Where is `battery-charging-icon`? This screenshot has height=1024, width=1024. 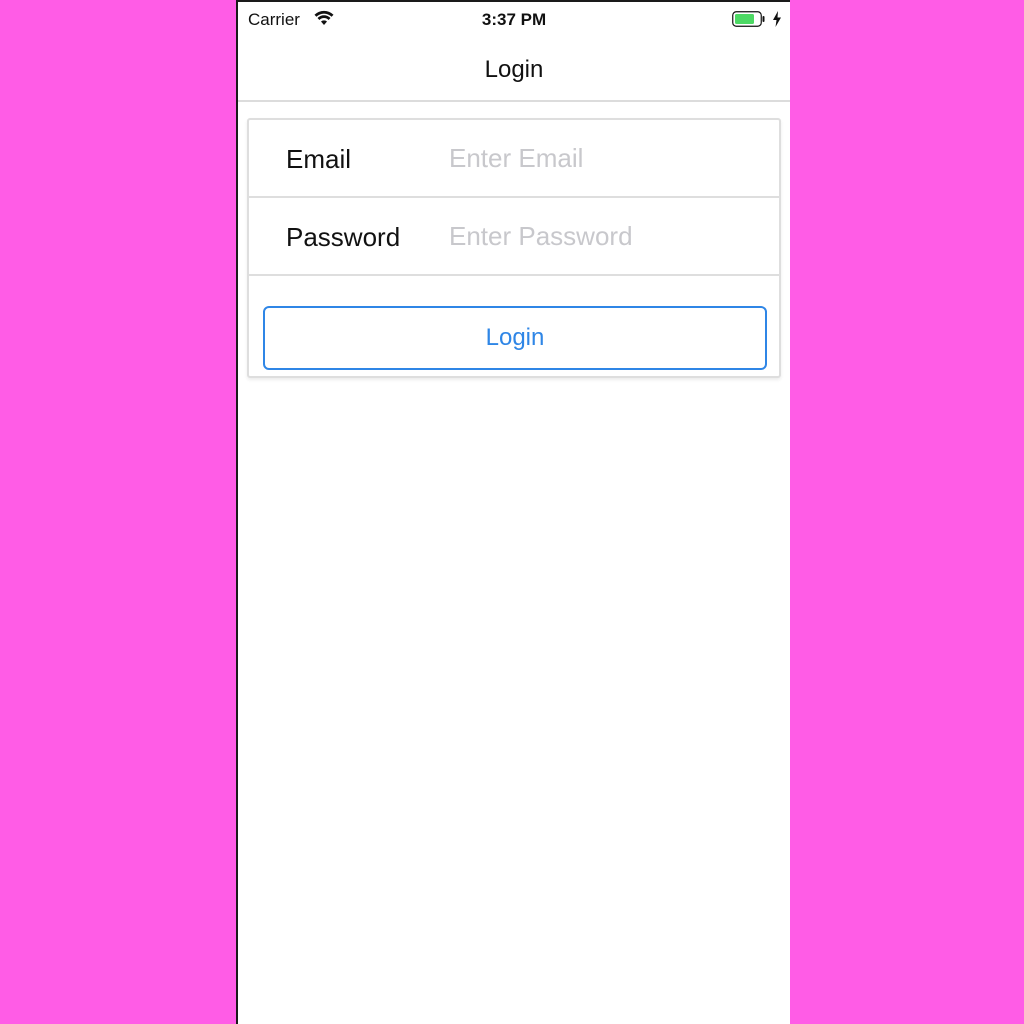
battery-charging-icon is located at coordinates (749, 19).